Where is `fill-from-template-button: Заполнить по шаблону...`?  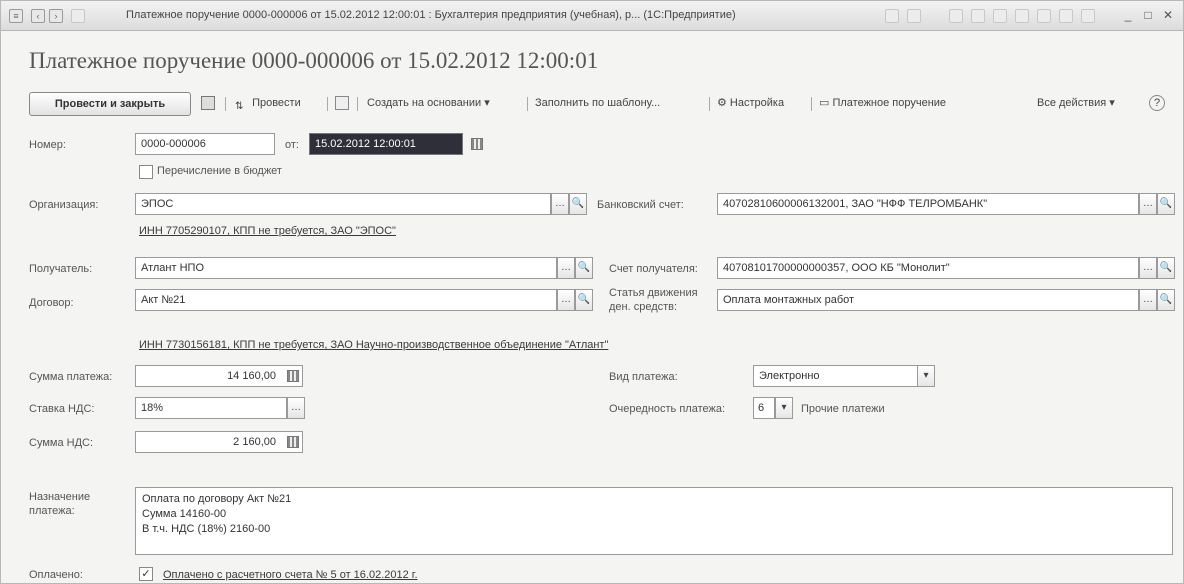 fill-from-template-button: Заполнить по шаблону... is located at coordinates (597, 104).